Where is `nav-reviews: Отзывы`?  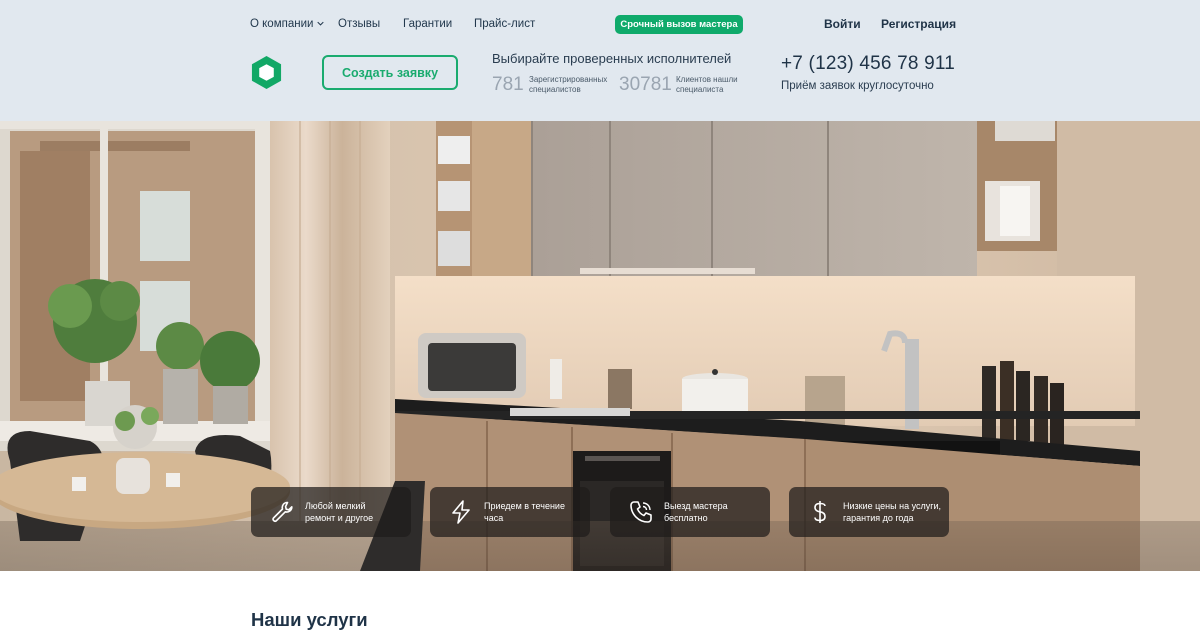 nav-reviews: Отзывы is located at coordinates (359, 24).